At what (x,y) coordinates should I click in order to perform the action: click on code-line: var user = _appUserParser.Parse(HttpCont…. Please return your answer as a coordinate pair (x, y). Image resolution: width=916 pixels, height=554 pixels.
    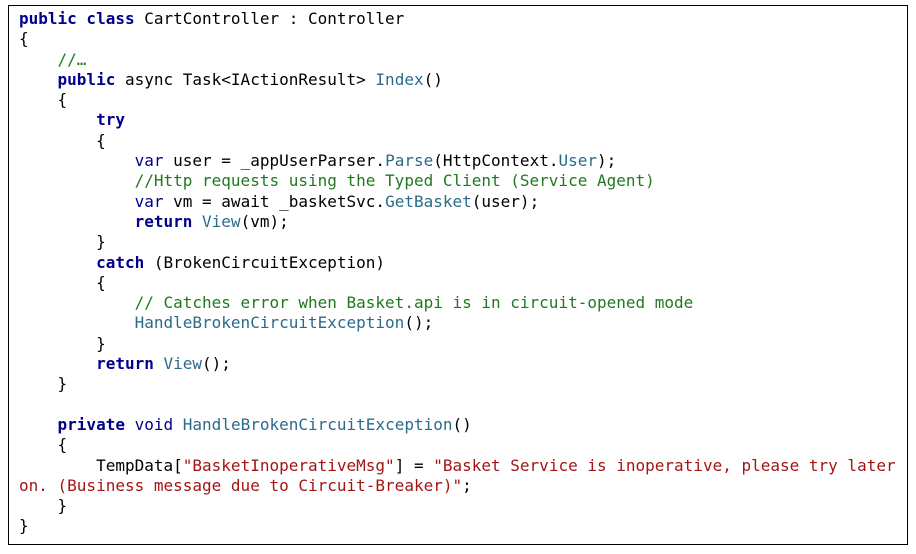
    Looking at the image, I should click on (463, 161).